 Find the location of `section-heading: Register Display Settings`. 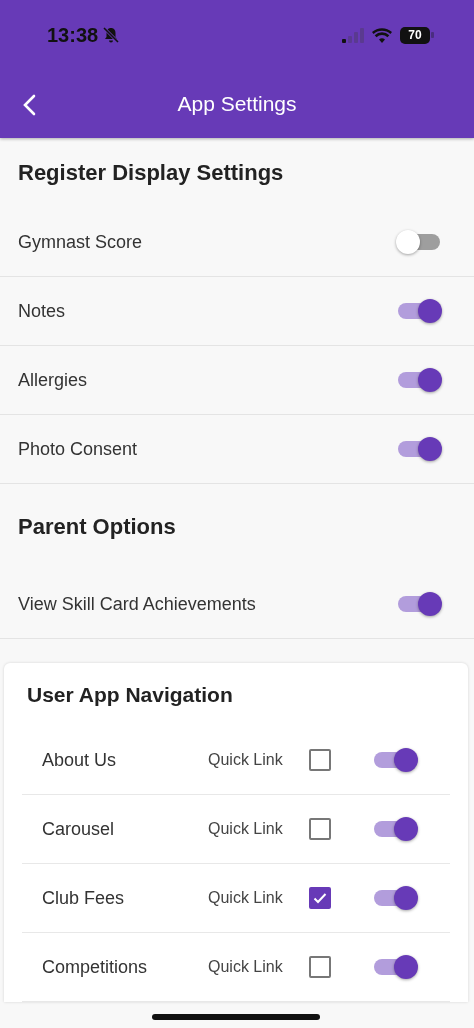

section-heading: Register Display Settings is located at coordinates (151, 173).